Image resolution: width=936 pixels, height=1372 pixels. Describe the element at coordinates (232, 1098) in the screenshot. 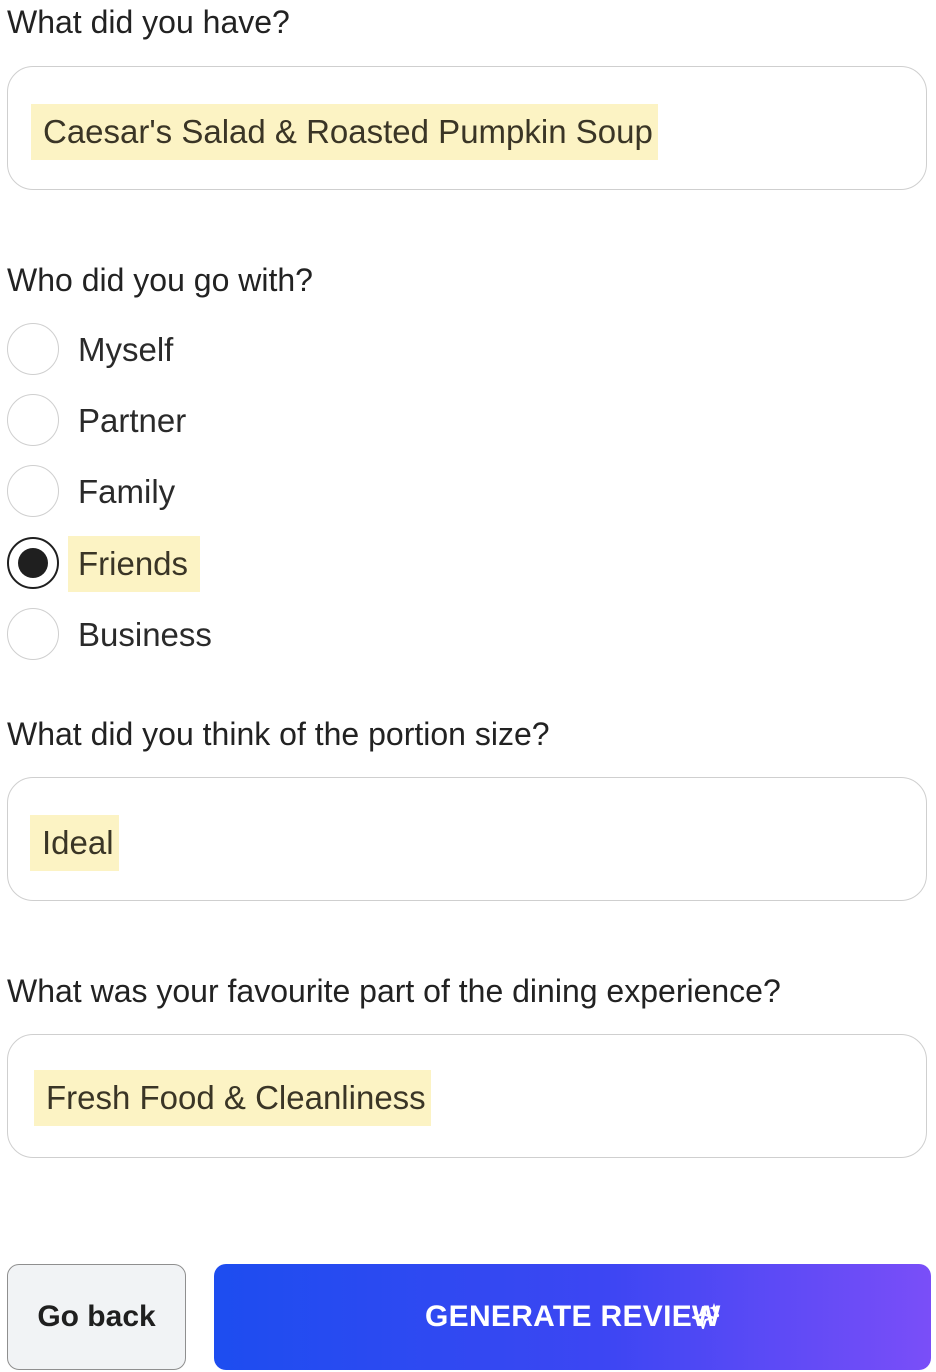

I see `favourite-part-value: Fresh Food & Cleanliness` at that location.